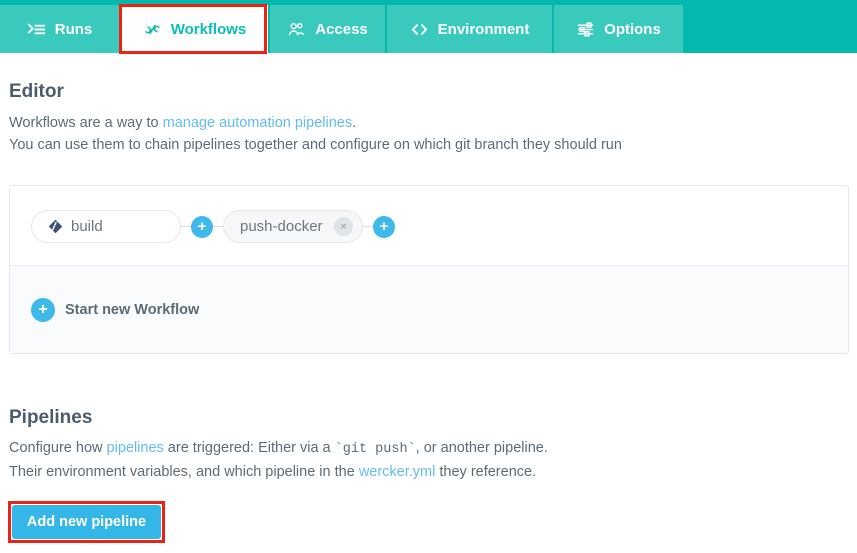  I want to click on editor-desc-text-pre: Workflows are a way to, so click(86, 123).